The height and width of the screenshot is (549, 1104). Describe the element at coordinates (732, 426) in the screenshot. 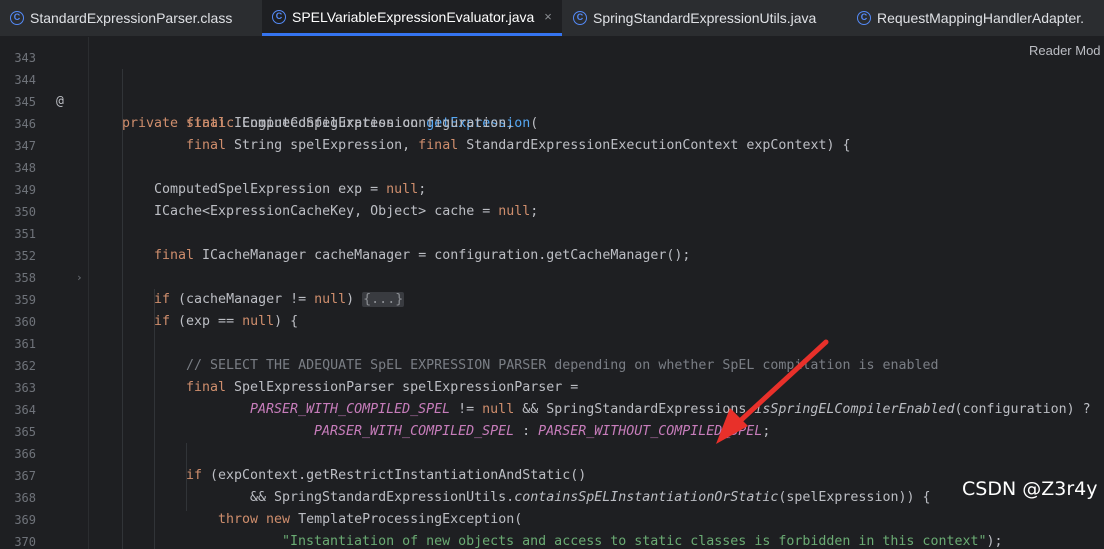

I see `arrow-head` at that location.